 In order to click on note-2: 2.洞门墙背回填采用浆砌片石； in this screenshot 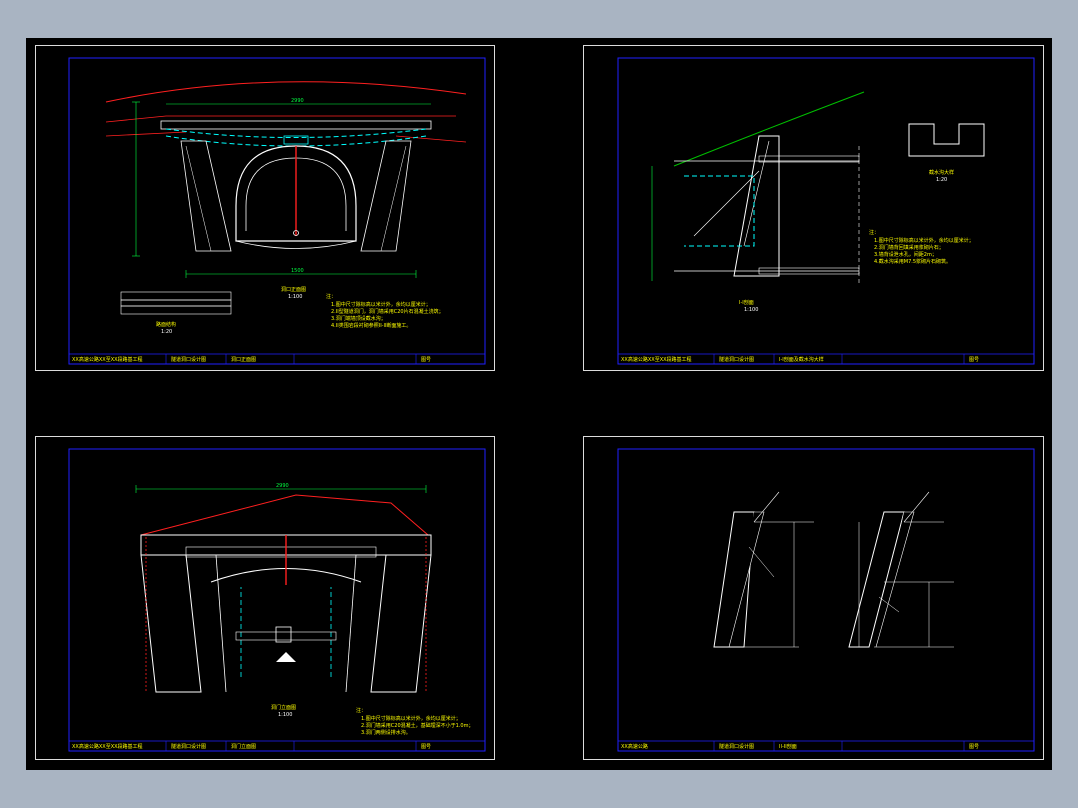, I will do `click(909, 247)`.